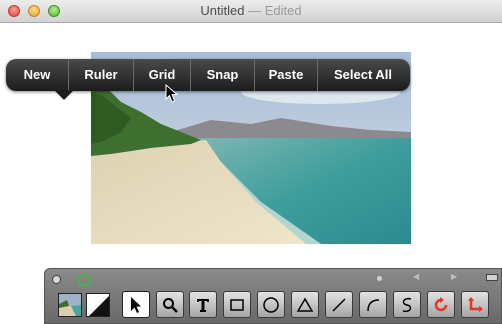 This screenshot has height=324, width=502. I want to click on magnifier-icon, so click(170, 305).